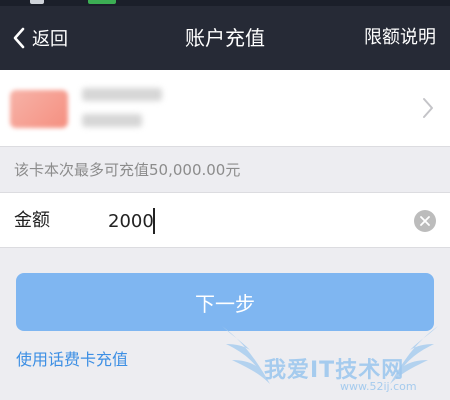 Image resolution: width=450 pixels, height=400 pixels. Describe the element at coordinates (253, 221) in the screenshot. I see `amount-input` at that location.